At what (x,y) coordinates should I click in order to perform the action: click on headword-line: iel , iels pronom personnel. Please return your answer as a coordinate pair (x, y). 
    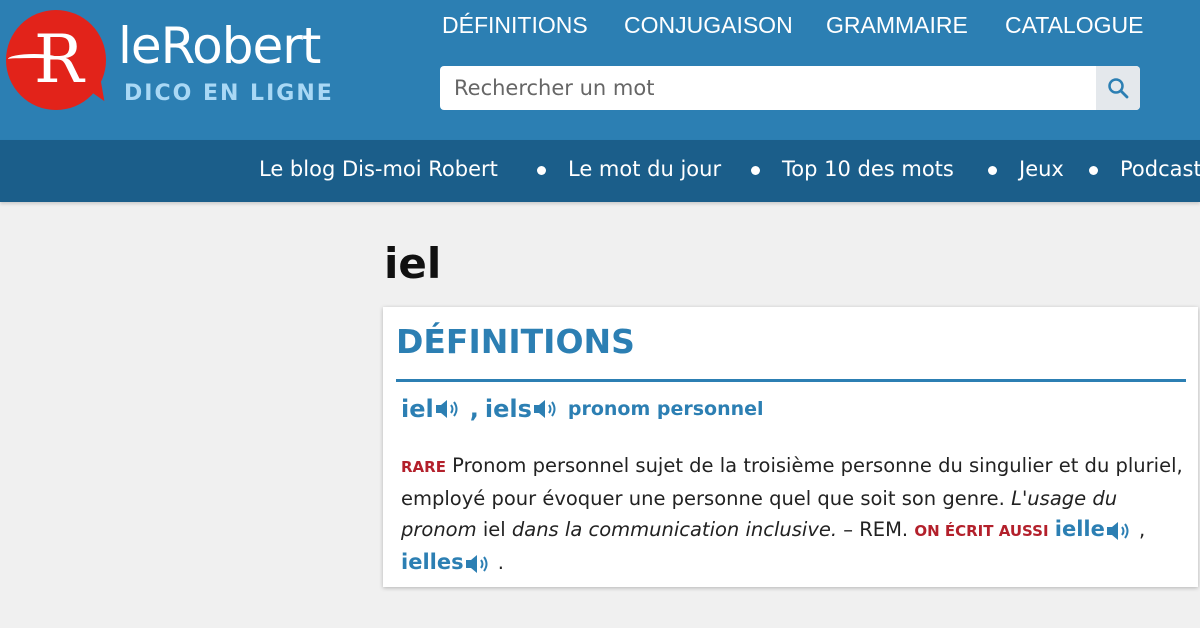
    Looking at the image, I should click on (582, 411).